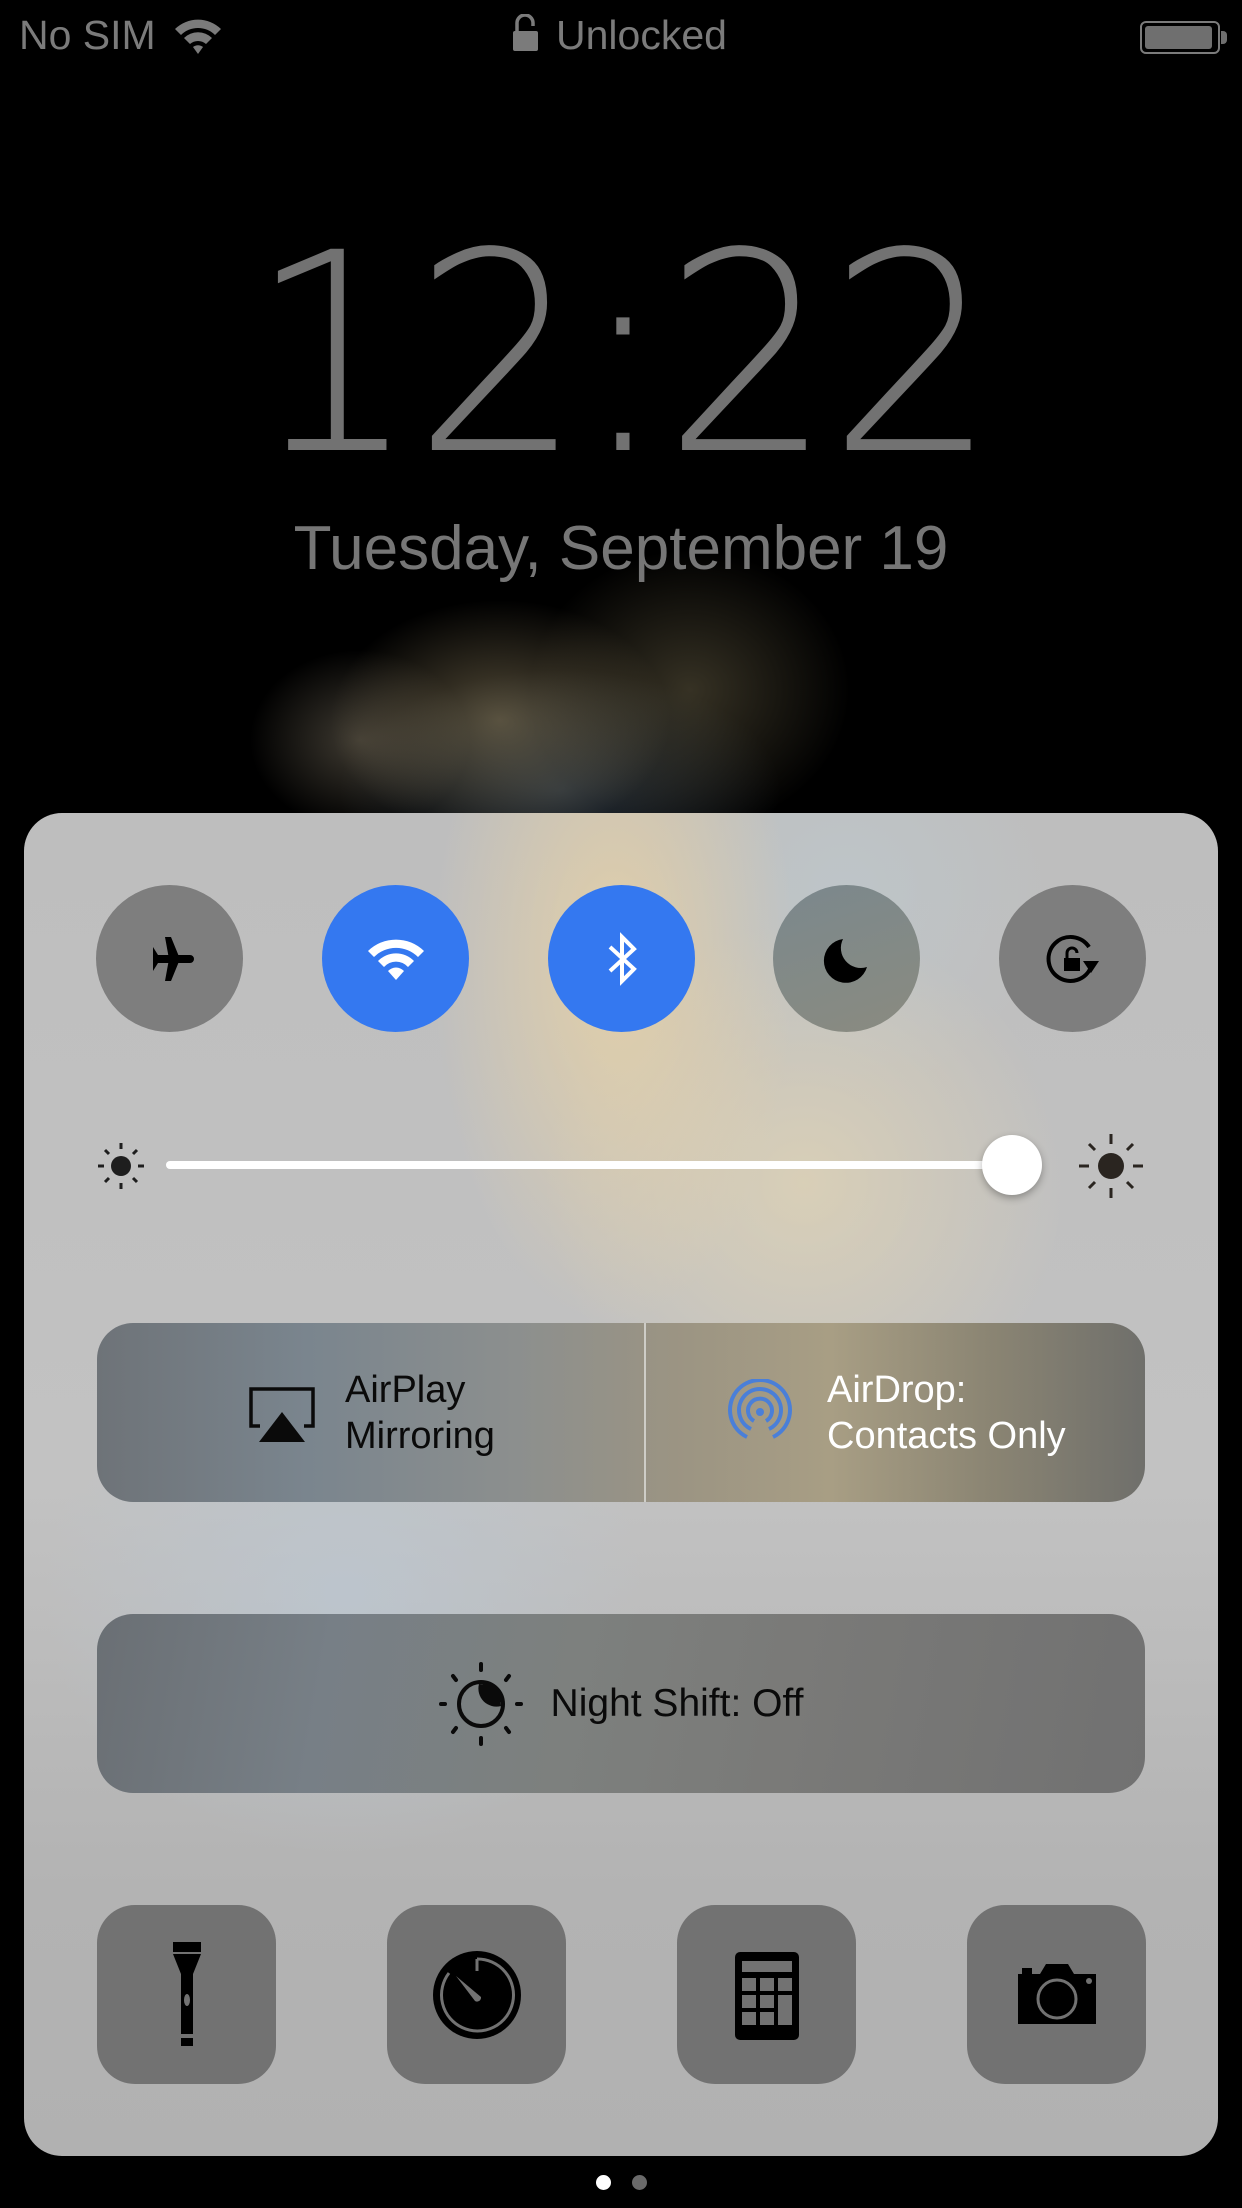  What do you see at coordinates (87, 35) in the screenshot?
I see `carrier-label: No SIM` at bounding box center [87, 35].